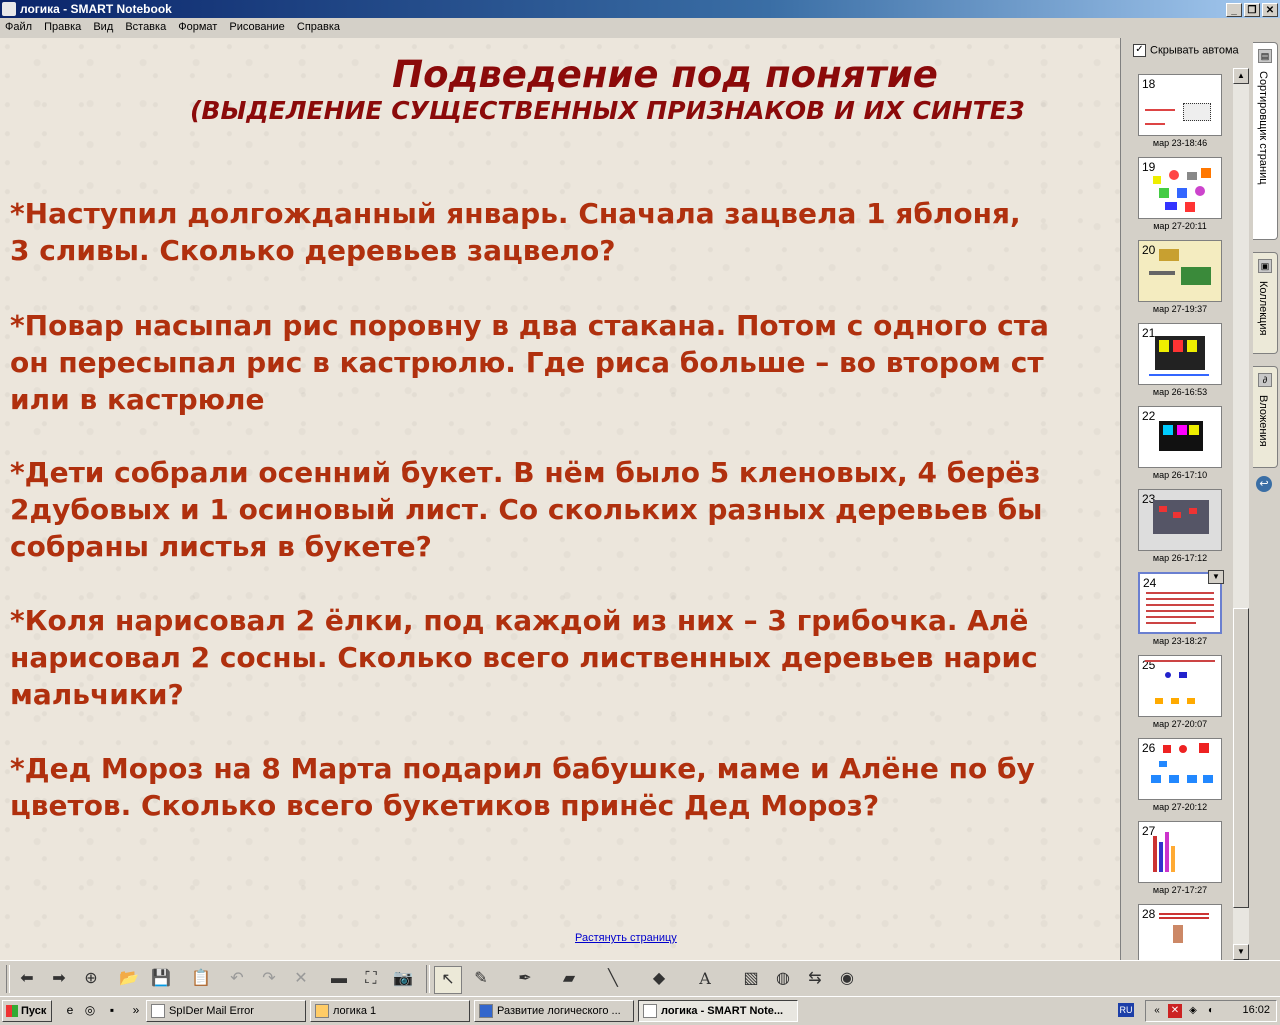 Image resolution: width=1280 pixels, height=1025 pixels. Describe the element at coordinates (318, 25) in the screenshot. I see `menu-help: Справка` at that location.